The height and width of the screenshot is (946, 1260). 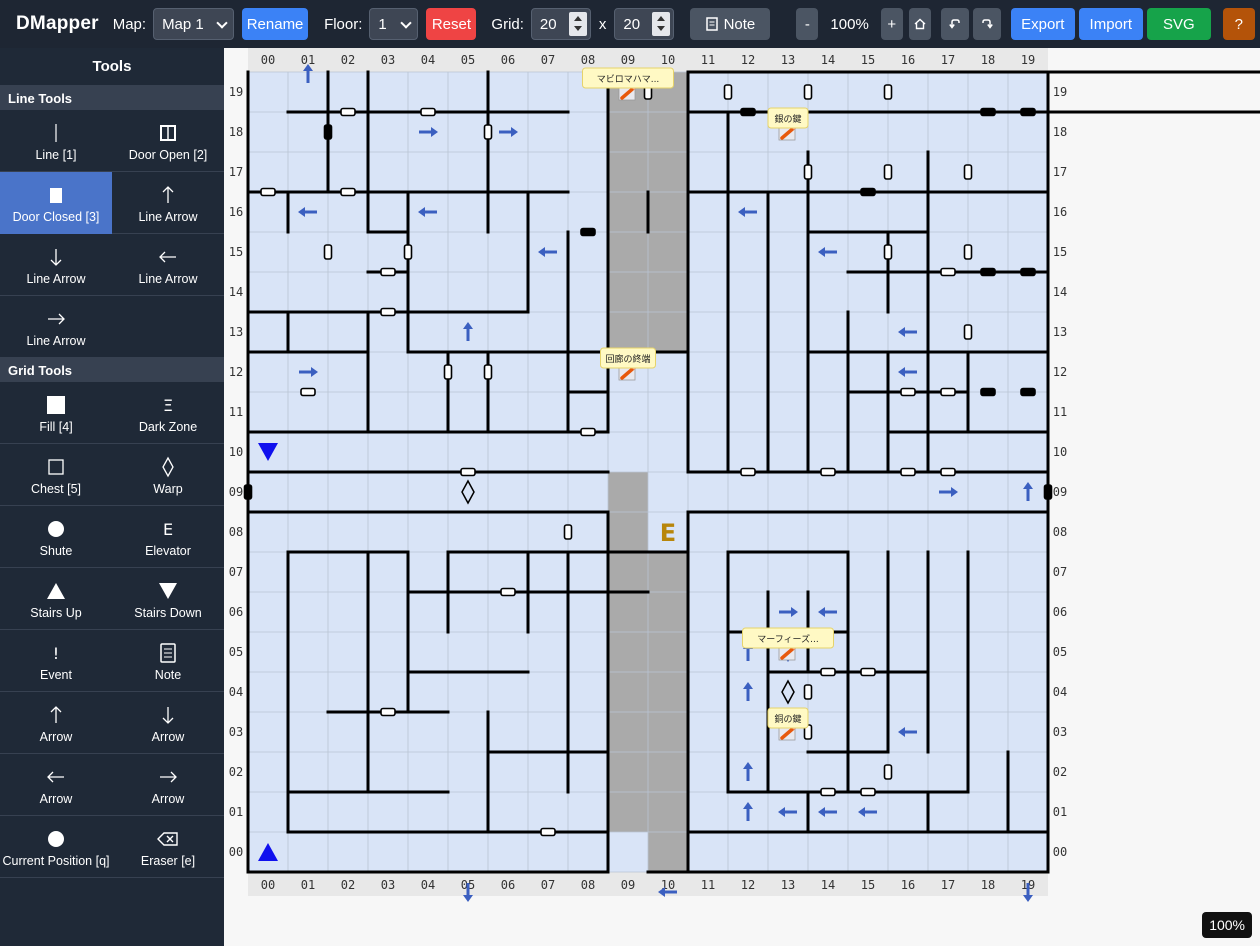 What do you see at coordinates (56, 847) in the screenshot?
I see `tool-current-position-button: Current Position [q]` at bounding box center [56, 847].